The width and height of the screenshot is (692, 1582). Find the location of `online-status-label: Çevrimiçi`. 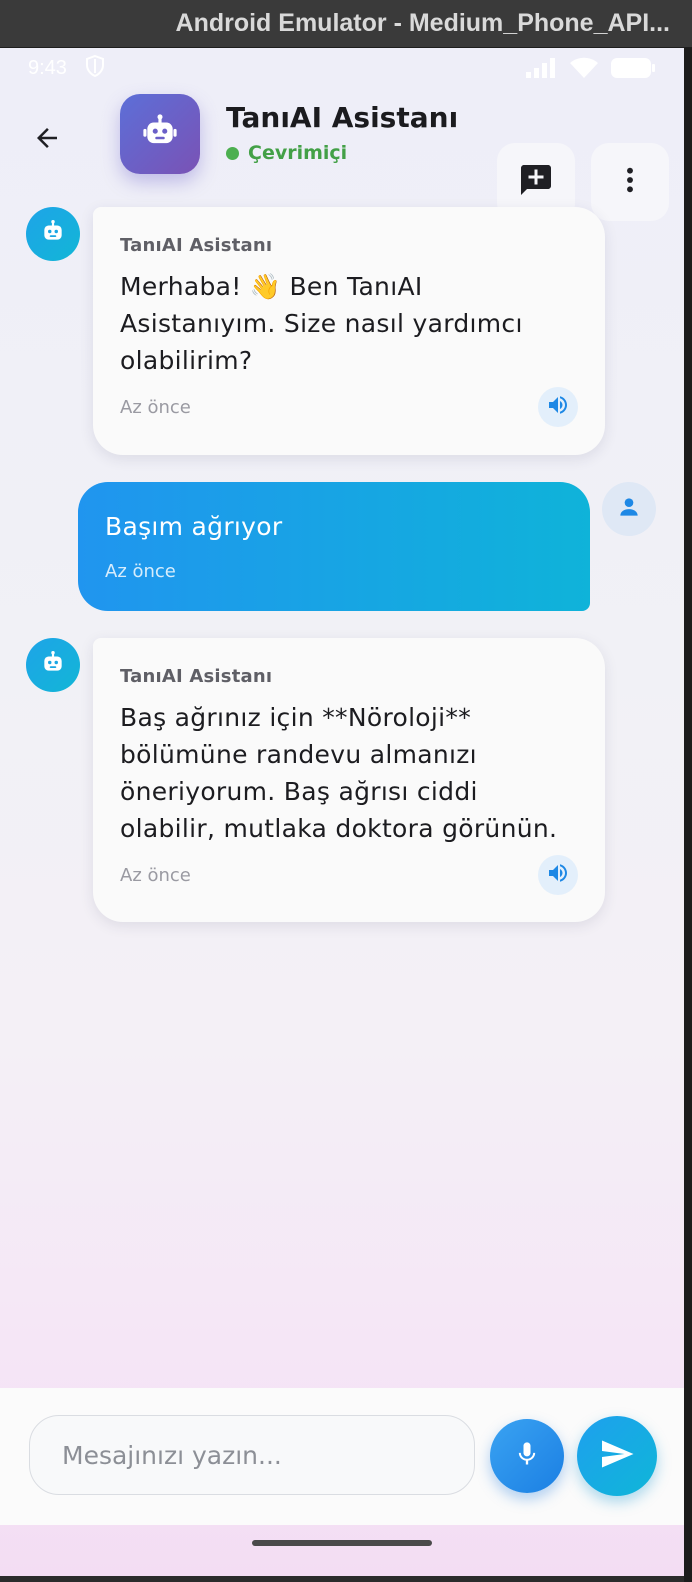

online-status-label: Çevrimiçi is located at coordinates (298, 153).